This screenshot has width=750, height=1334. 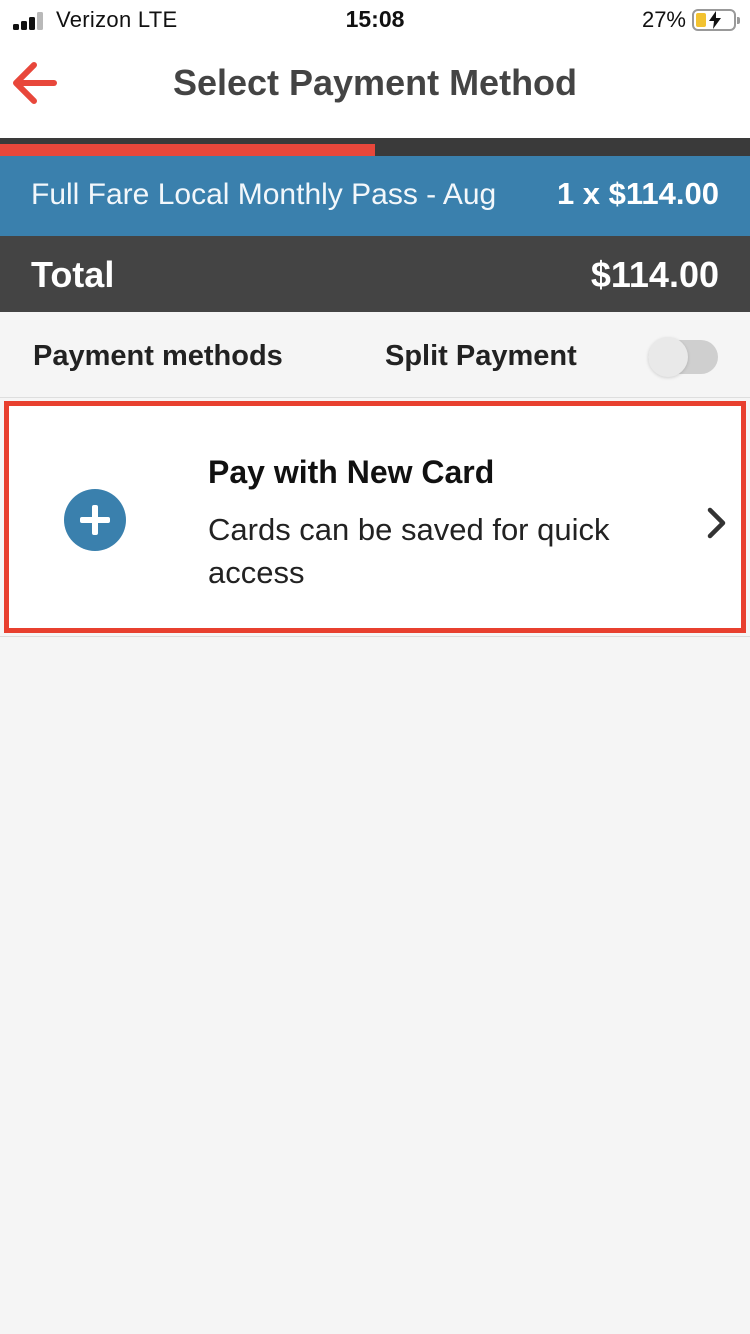 What do you see at coordinates (95, 520) in the screenshot?
I see `plus-circle-icon` at bounding box center [95, 520].